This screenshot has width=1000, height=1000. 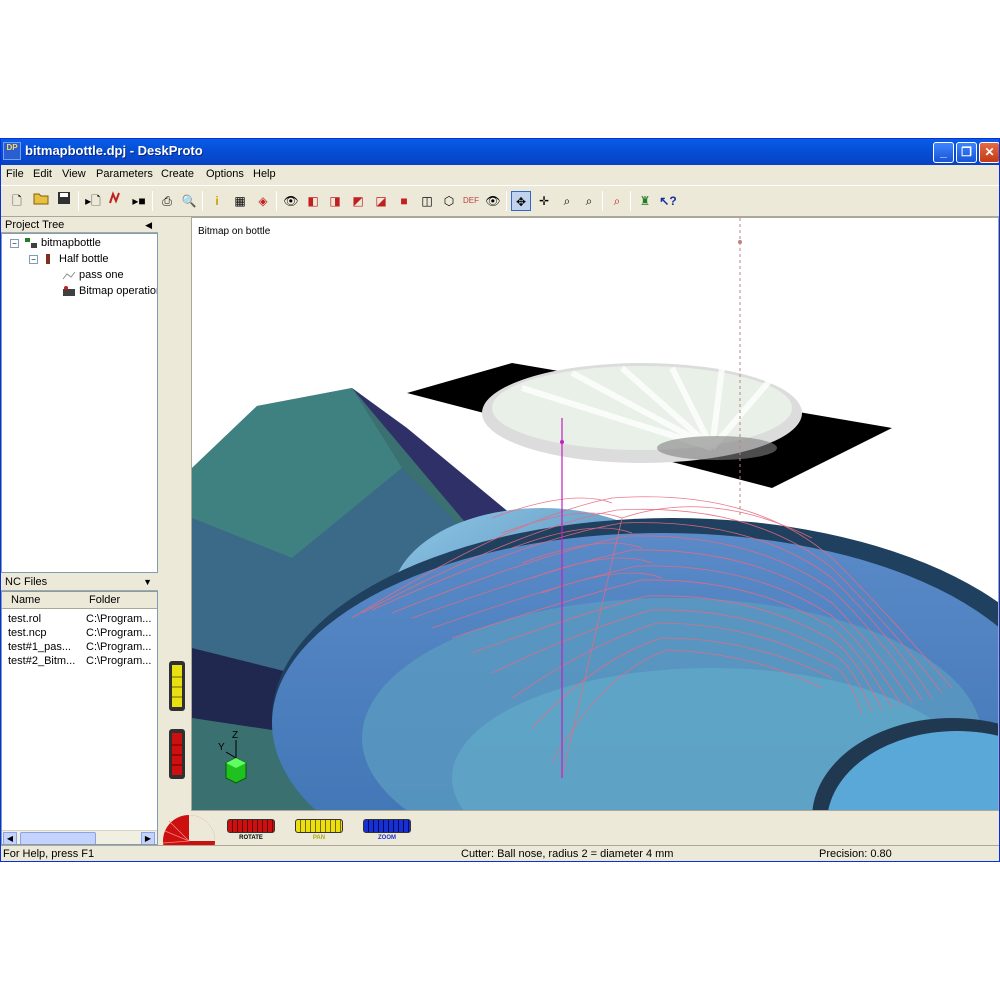 I want to click on scroll-right-icon: ▶, so click(x=148, y=838).